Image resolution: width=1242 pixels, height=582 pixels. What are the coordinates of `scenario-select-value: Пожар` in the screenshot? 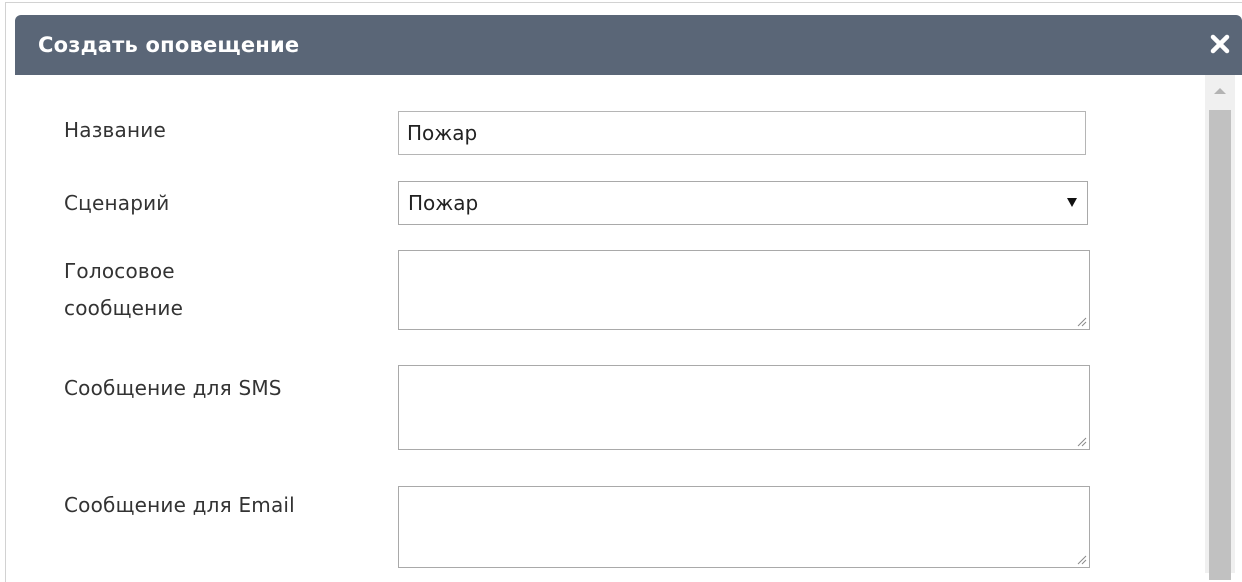 It's located at (443, 203).